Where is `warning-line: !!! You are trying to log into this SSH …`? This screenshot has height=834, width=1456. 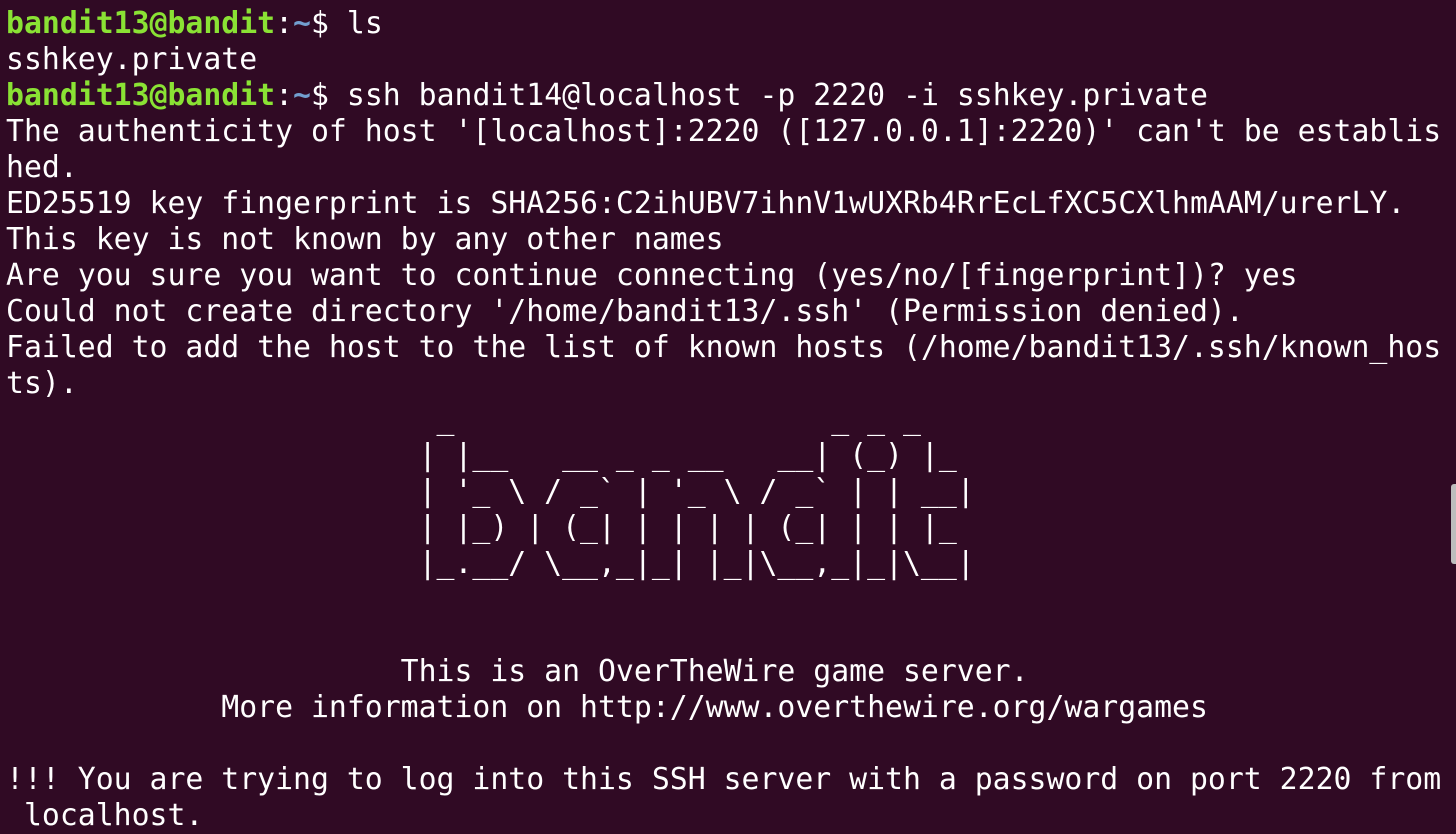
warning-line: !!! You are trying to log into this SSH … is located at coordinates (724, 779).